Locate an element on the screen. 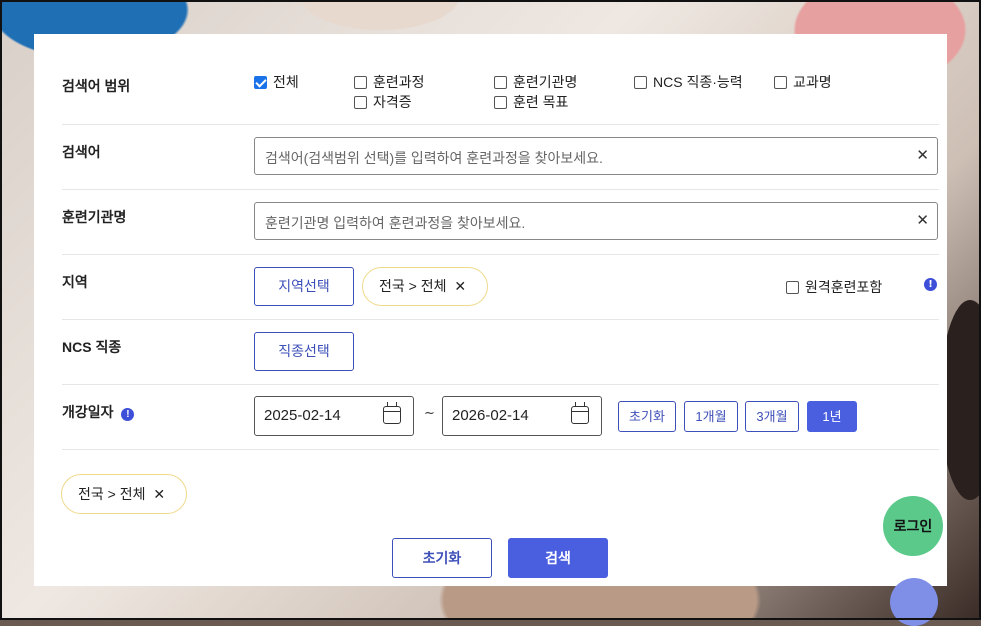 Image resolution: width=981 pixels, height=626 pixels. scope-option-goal: 훈련 목표 is located at coordinates (531, 102).